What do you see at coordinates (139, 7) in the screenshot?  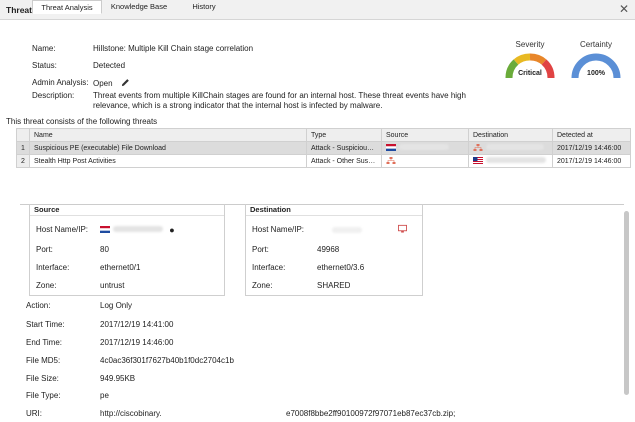 I see `tab-knowledge-base: Knowledge Base` at bounding box center [139, 7].